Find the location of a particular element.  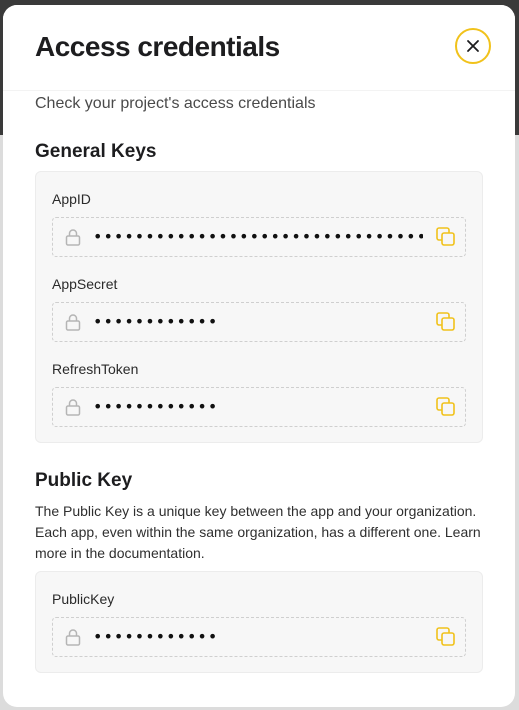

field-label-appid: AppID is located at coordinates (71, 199).